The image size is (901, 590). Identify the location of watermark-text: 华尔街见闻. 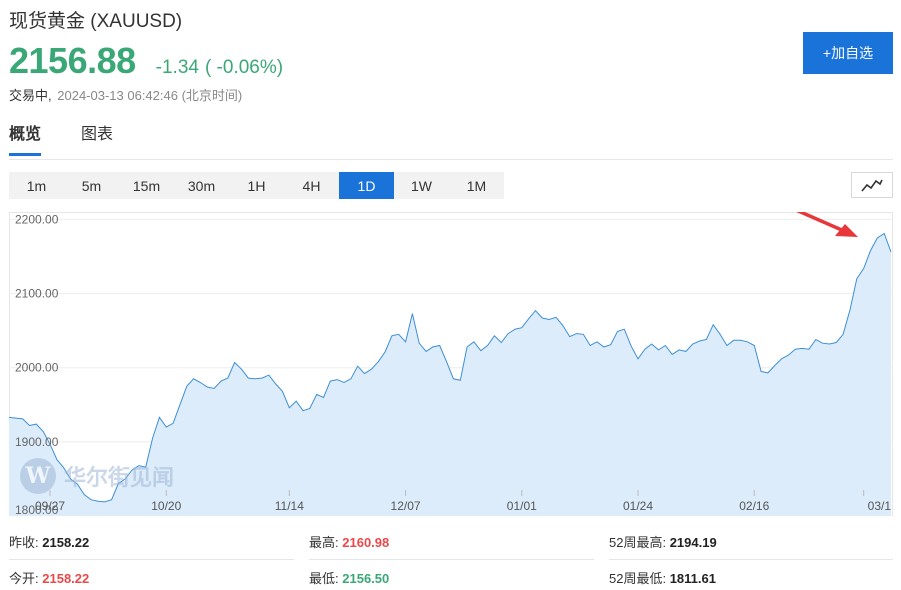
(119, 478).